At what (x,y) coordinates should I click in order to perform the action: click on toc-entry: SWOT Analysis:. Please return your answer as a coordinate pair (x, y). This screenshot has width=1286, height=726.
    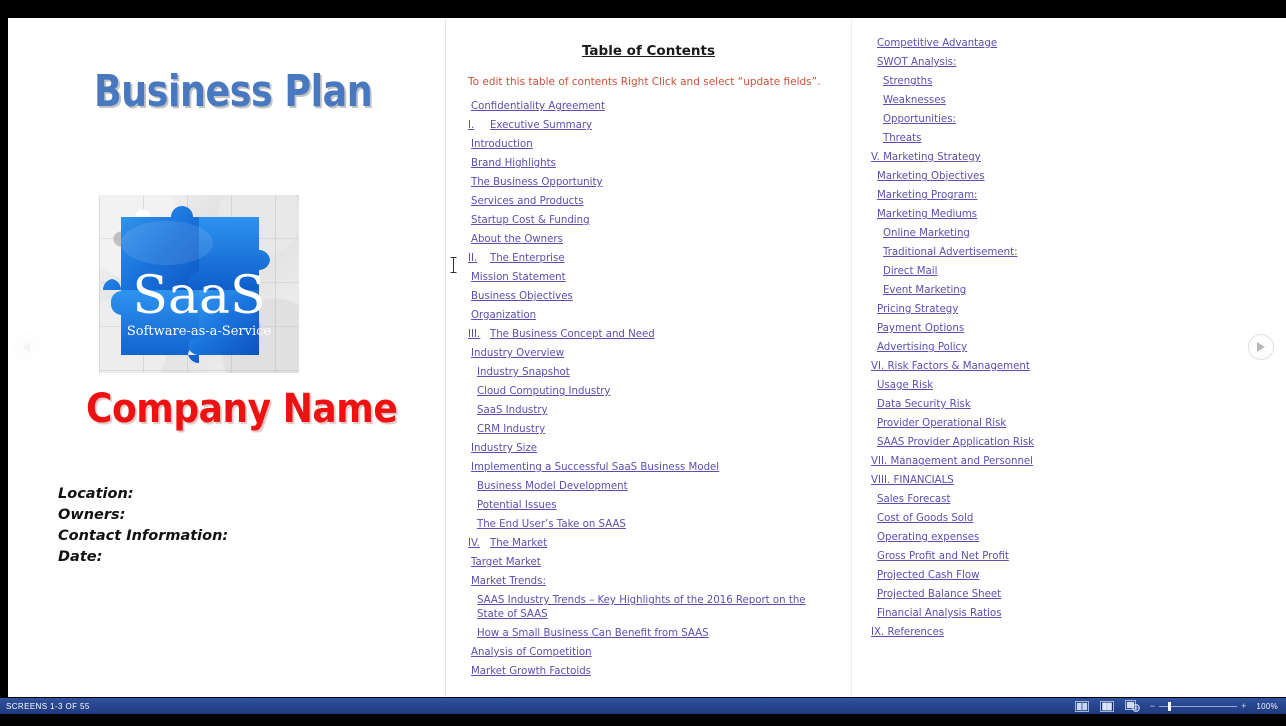
    Looking at the image, I should click on (916, 62).